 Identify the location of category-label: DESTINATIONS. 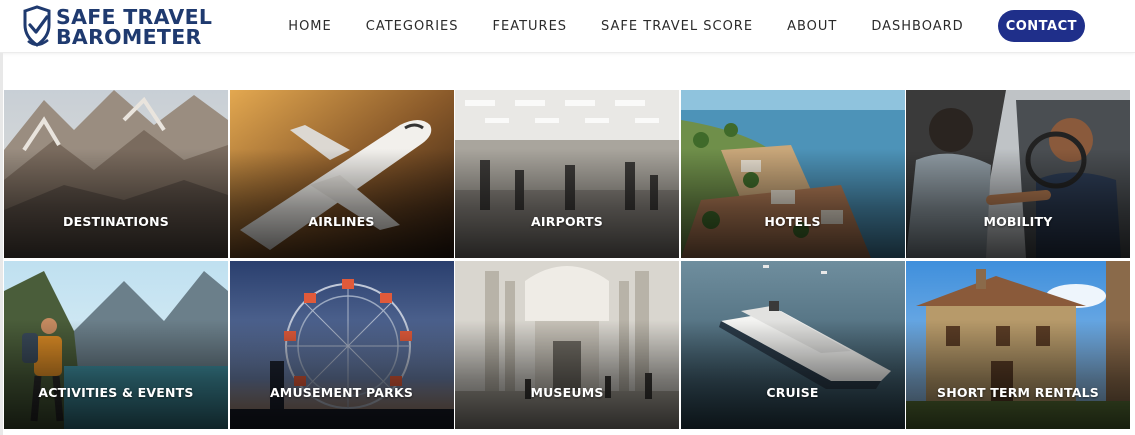
(116, 221).